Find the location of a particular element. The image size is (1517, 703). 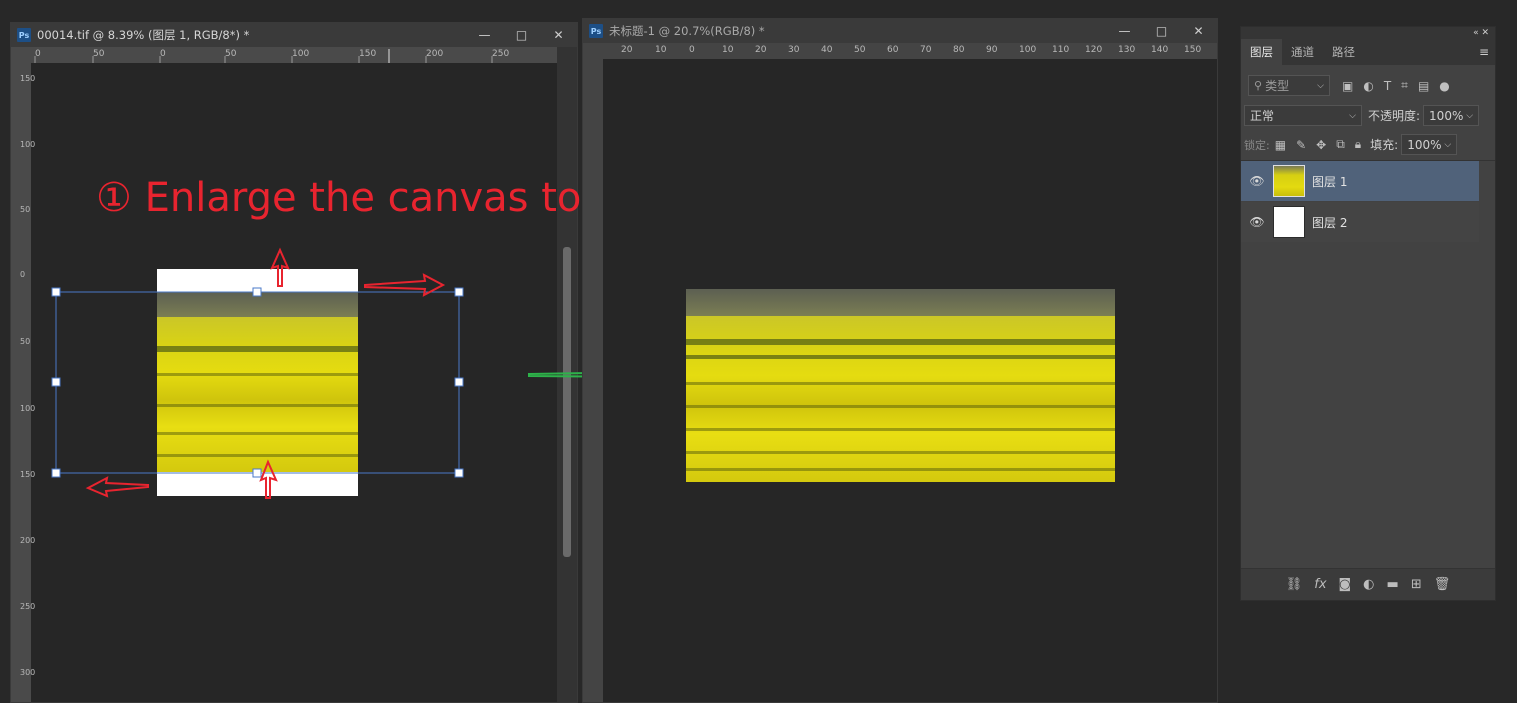

ruler-label: 130 is located at coordinates (1127, 50).